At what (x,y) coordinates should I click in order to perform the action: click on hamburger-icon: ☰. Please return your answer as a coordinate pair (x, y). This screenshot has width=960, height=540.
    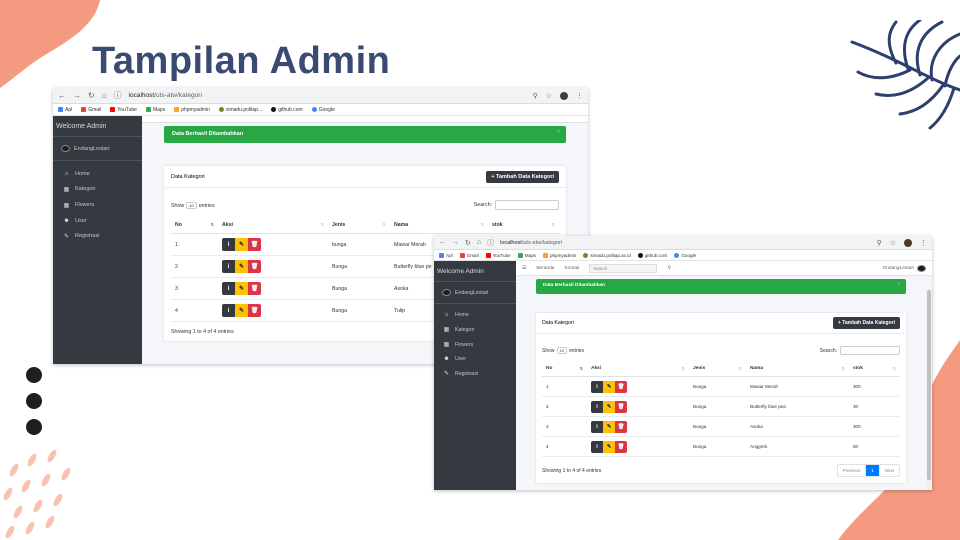
    Looking at the image, I should click on (524, 268).